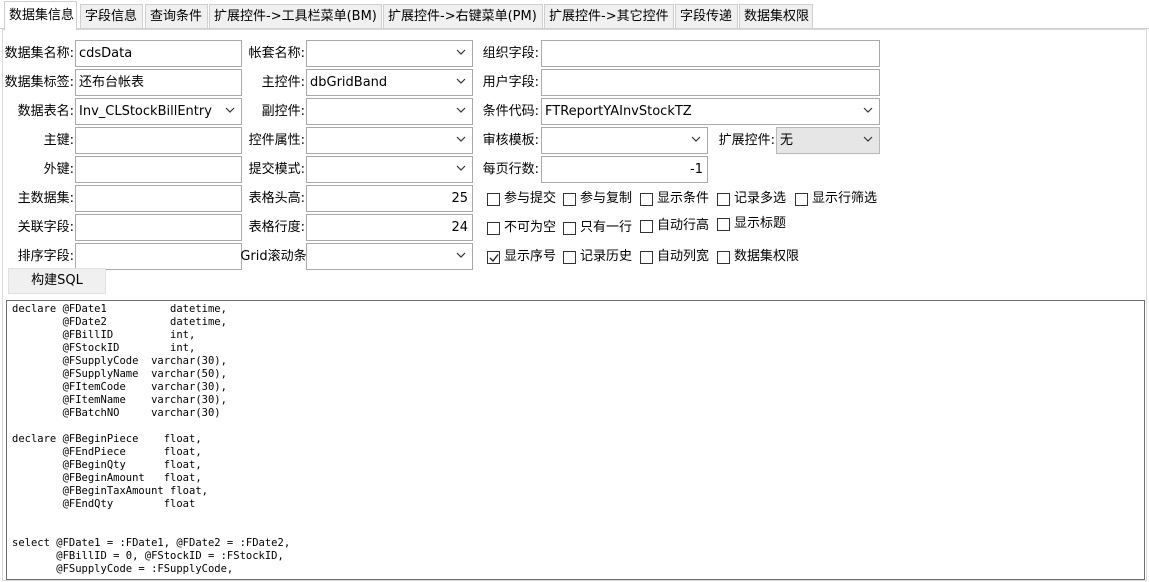 Image resolution: width=1149 pixels, height=582 pixels. Describe the element at coordinates (58, 140) in the screenshot. I see `primary-key-label: 主键:` at that location.